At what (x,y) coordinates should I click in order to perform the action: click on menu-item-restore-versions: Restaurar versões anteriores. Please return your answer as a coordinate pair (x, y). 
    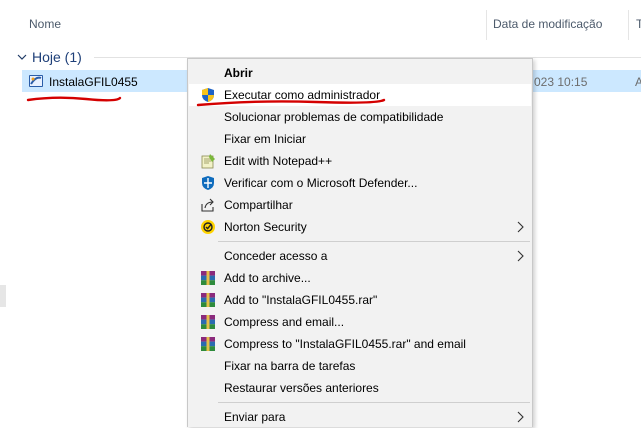
    Looking at the image, I should click on (360, 388).